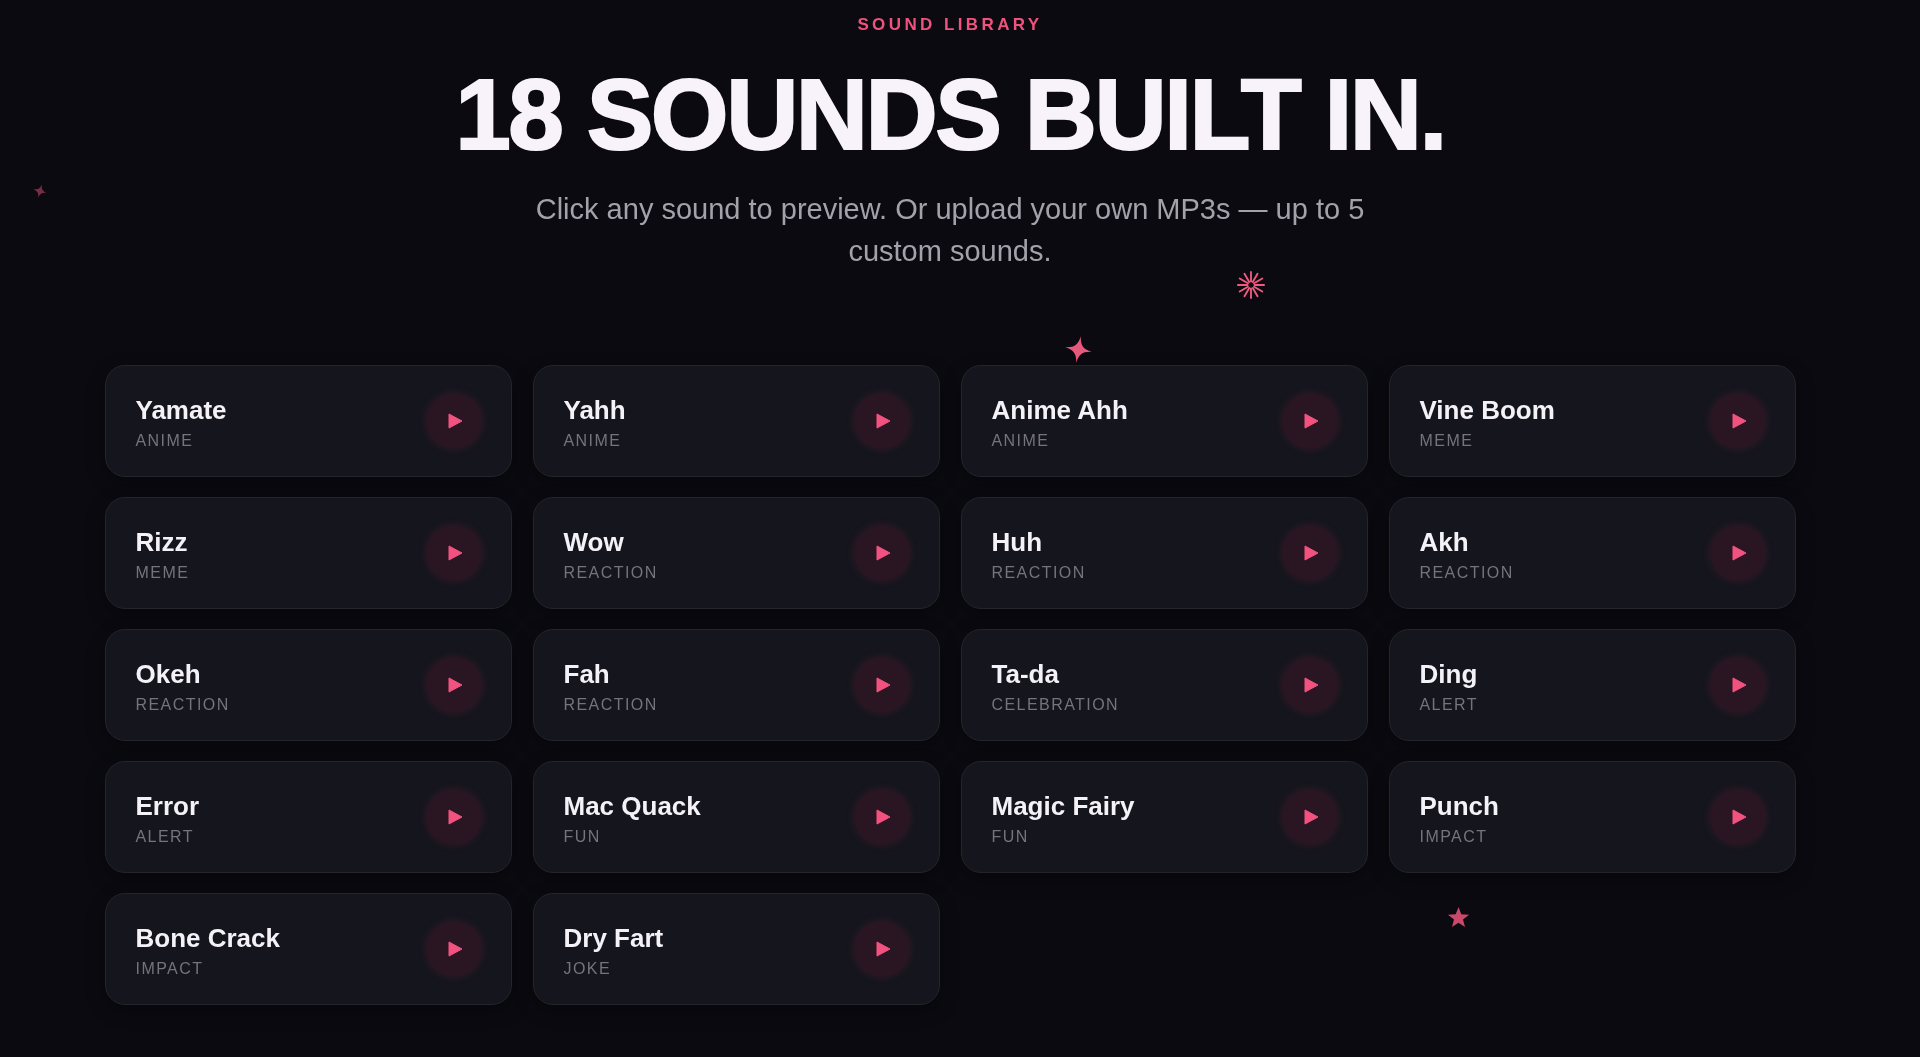 Image resolution: width=1920 pixels, height=1057 pixels. What do you see at coordinates (1025, 674) in the screenshot?
I see `sound-name: Ta-da` at bounding box center [1025, 674].